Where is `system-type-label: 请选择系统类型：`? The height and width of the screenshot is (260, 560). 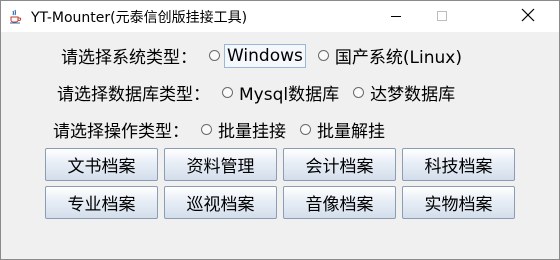
system-type-label: 请选择系统类型： is located at coordinates (129, 58).